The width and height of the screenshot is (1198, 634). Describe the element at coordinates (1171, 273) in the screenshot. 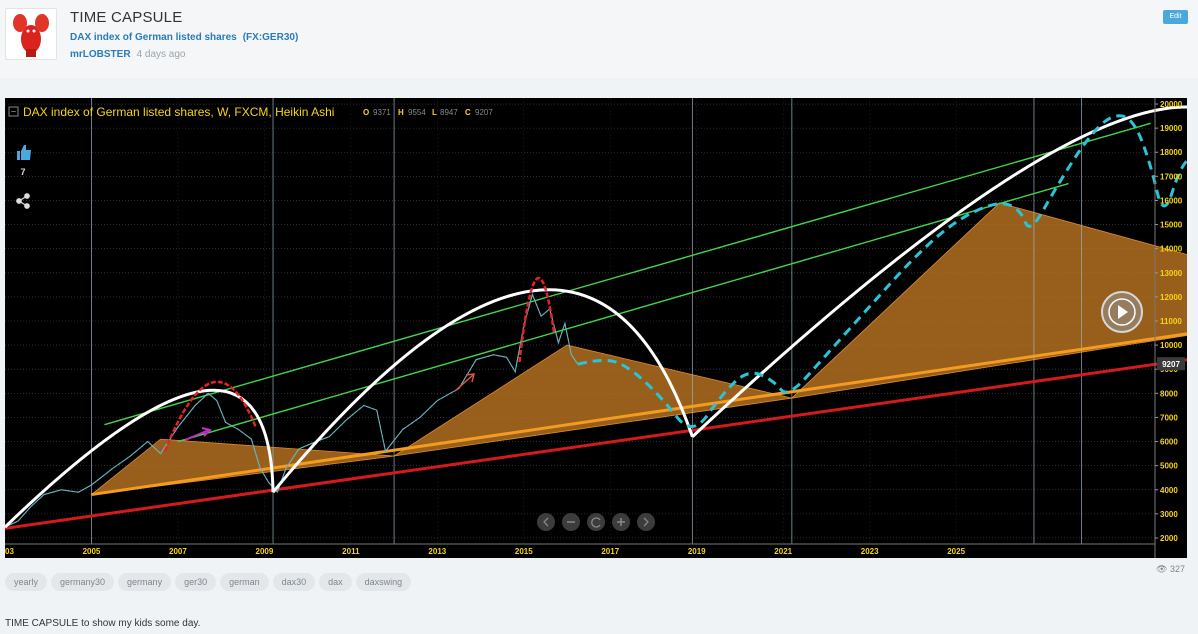

I see `y-tick-label: 13000` at that location.